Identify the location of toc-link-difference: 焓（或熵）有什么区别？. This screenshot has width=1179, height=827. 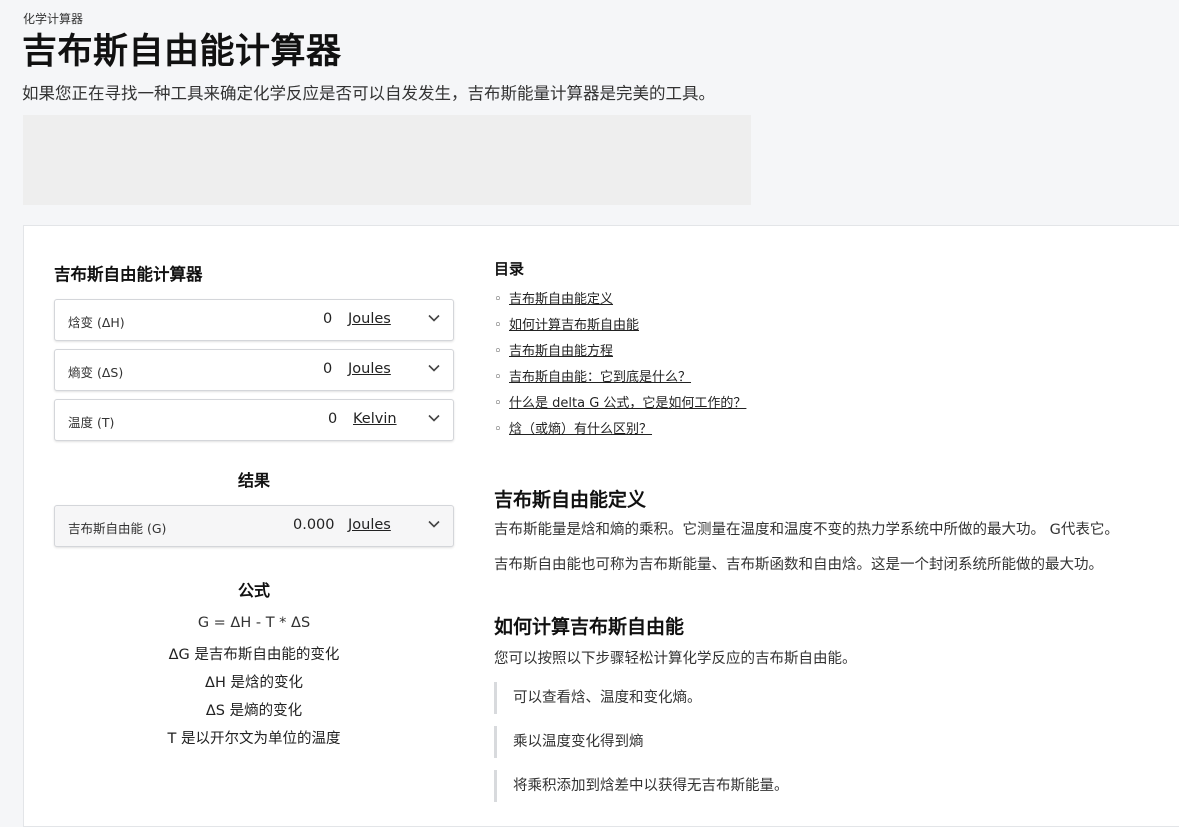
(580, 429).